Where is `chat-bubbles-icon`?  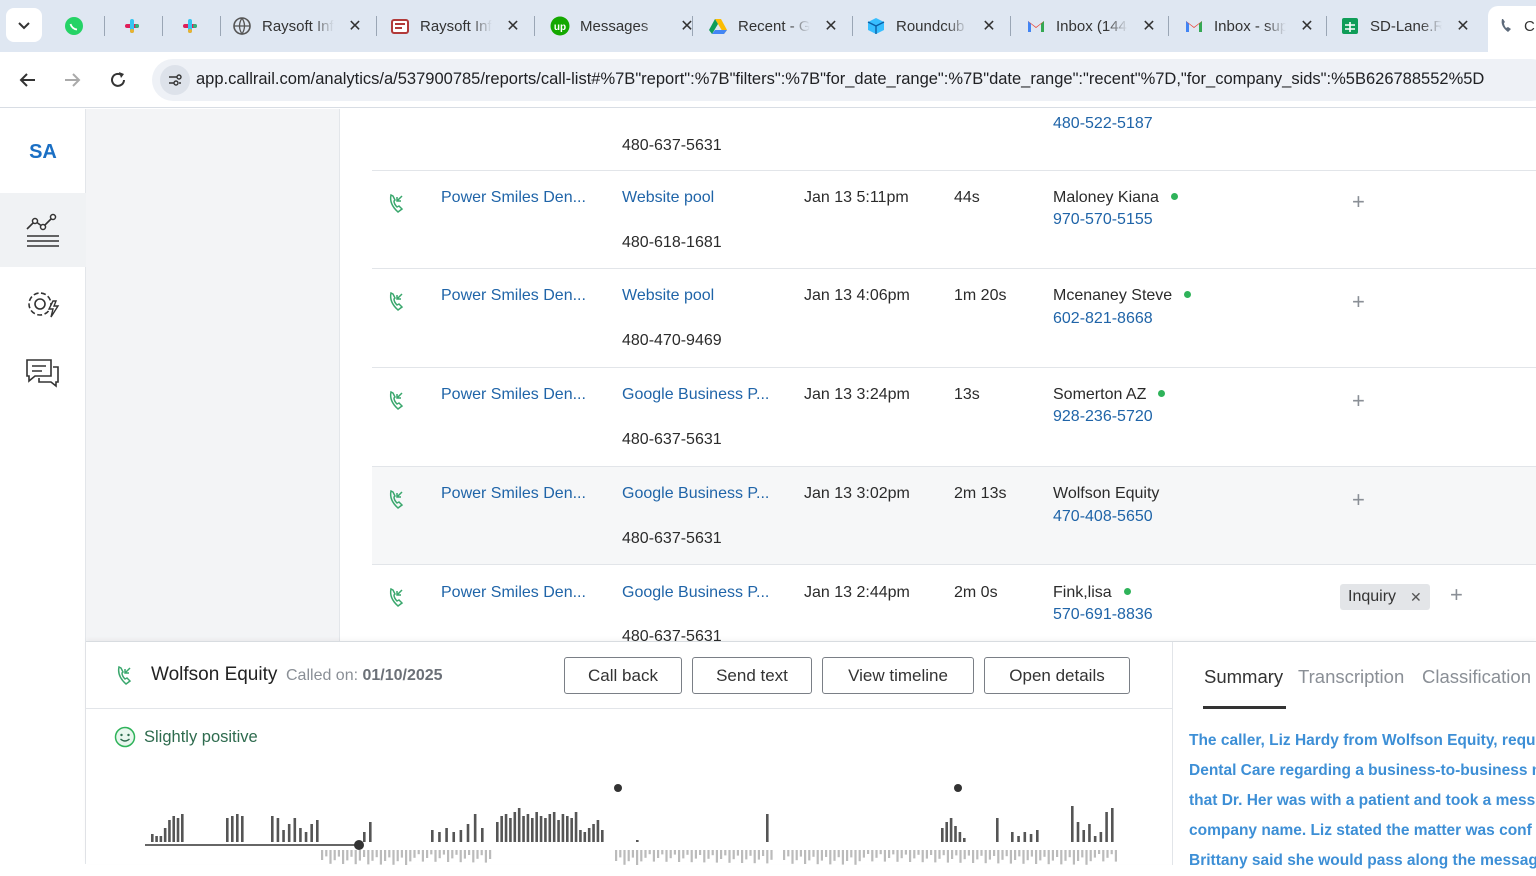
chat-bubbles-icon is located at coordinates (42, 373).